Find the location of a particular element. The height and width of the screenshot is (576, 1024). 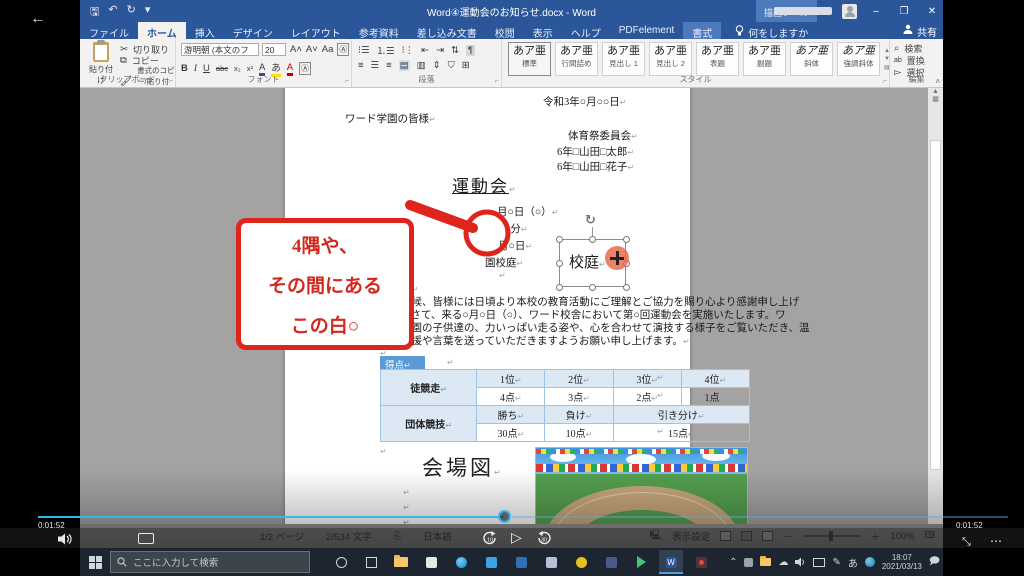

bullets-button: ⁝☰ is located at coordinates (364, 50).